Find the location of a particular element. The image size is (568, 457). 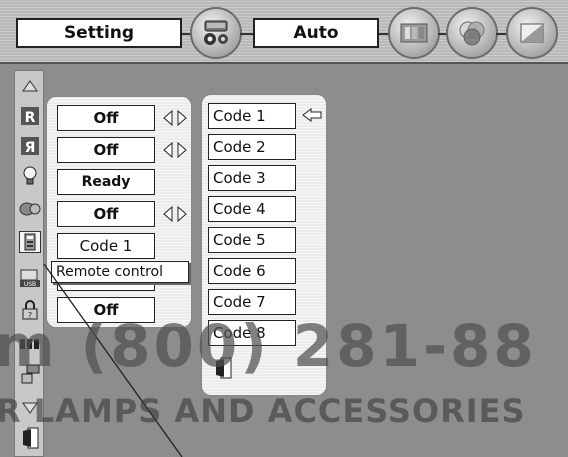

pointer-line is located at coordinates (113, 360).